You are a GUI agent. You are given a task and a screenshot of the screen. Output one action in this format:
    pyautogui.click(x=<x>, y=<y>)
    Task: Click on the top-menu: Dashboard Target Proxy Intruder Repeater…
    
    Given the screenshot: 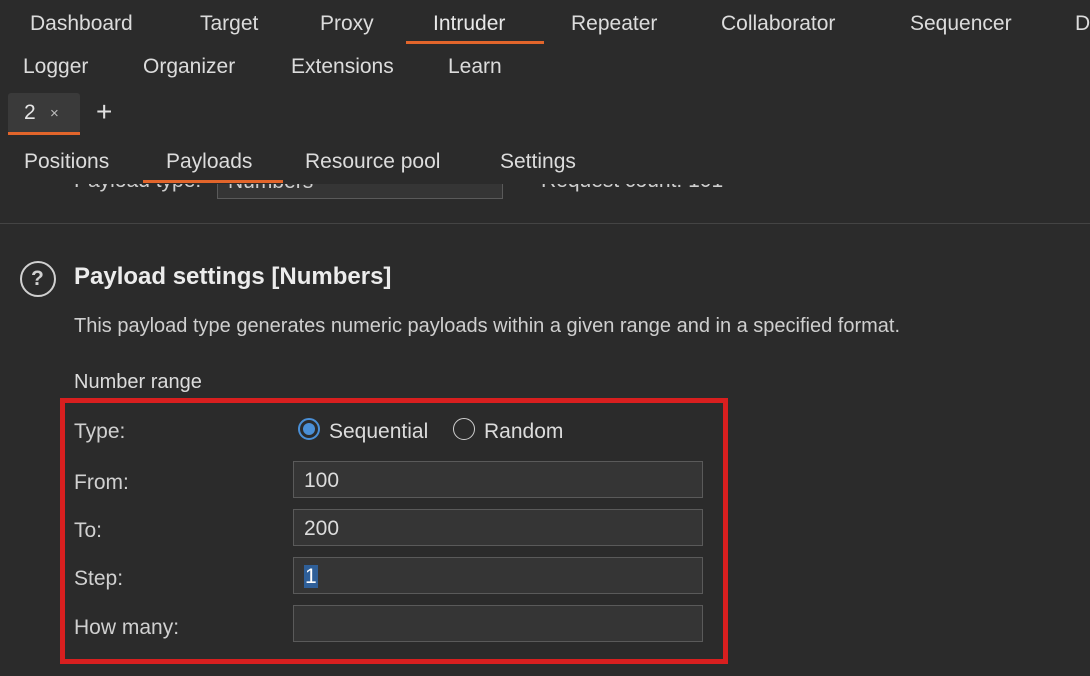 What is the action you would take?
    pyautogui.click(x=545, y=44)
    